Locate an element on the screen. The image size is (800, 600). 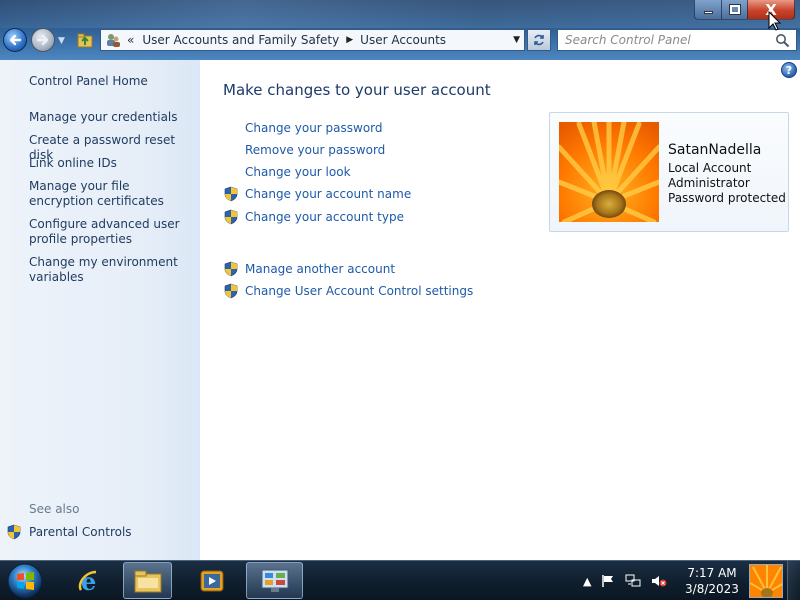
svg-text: e is located at coordinates (88, 581).